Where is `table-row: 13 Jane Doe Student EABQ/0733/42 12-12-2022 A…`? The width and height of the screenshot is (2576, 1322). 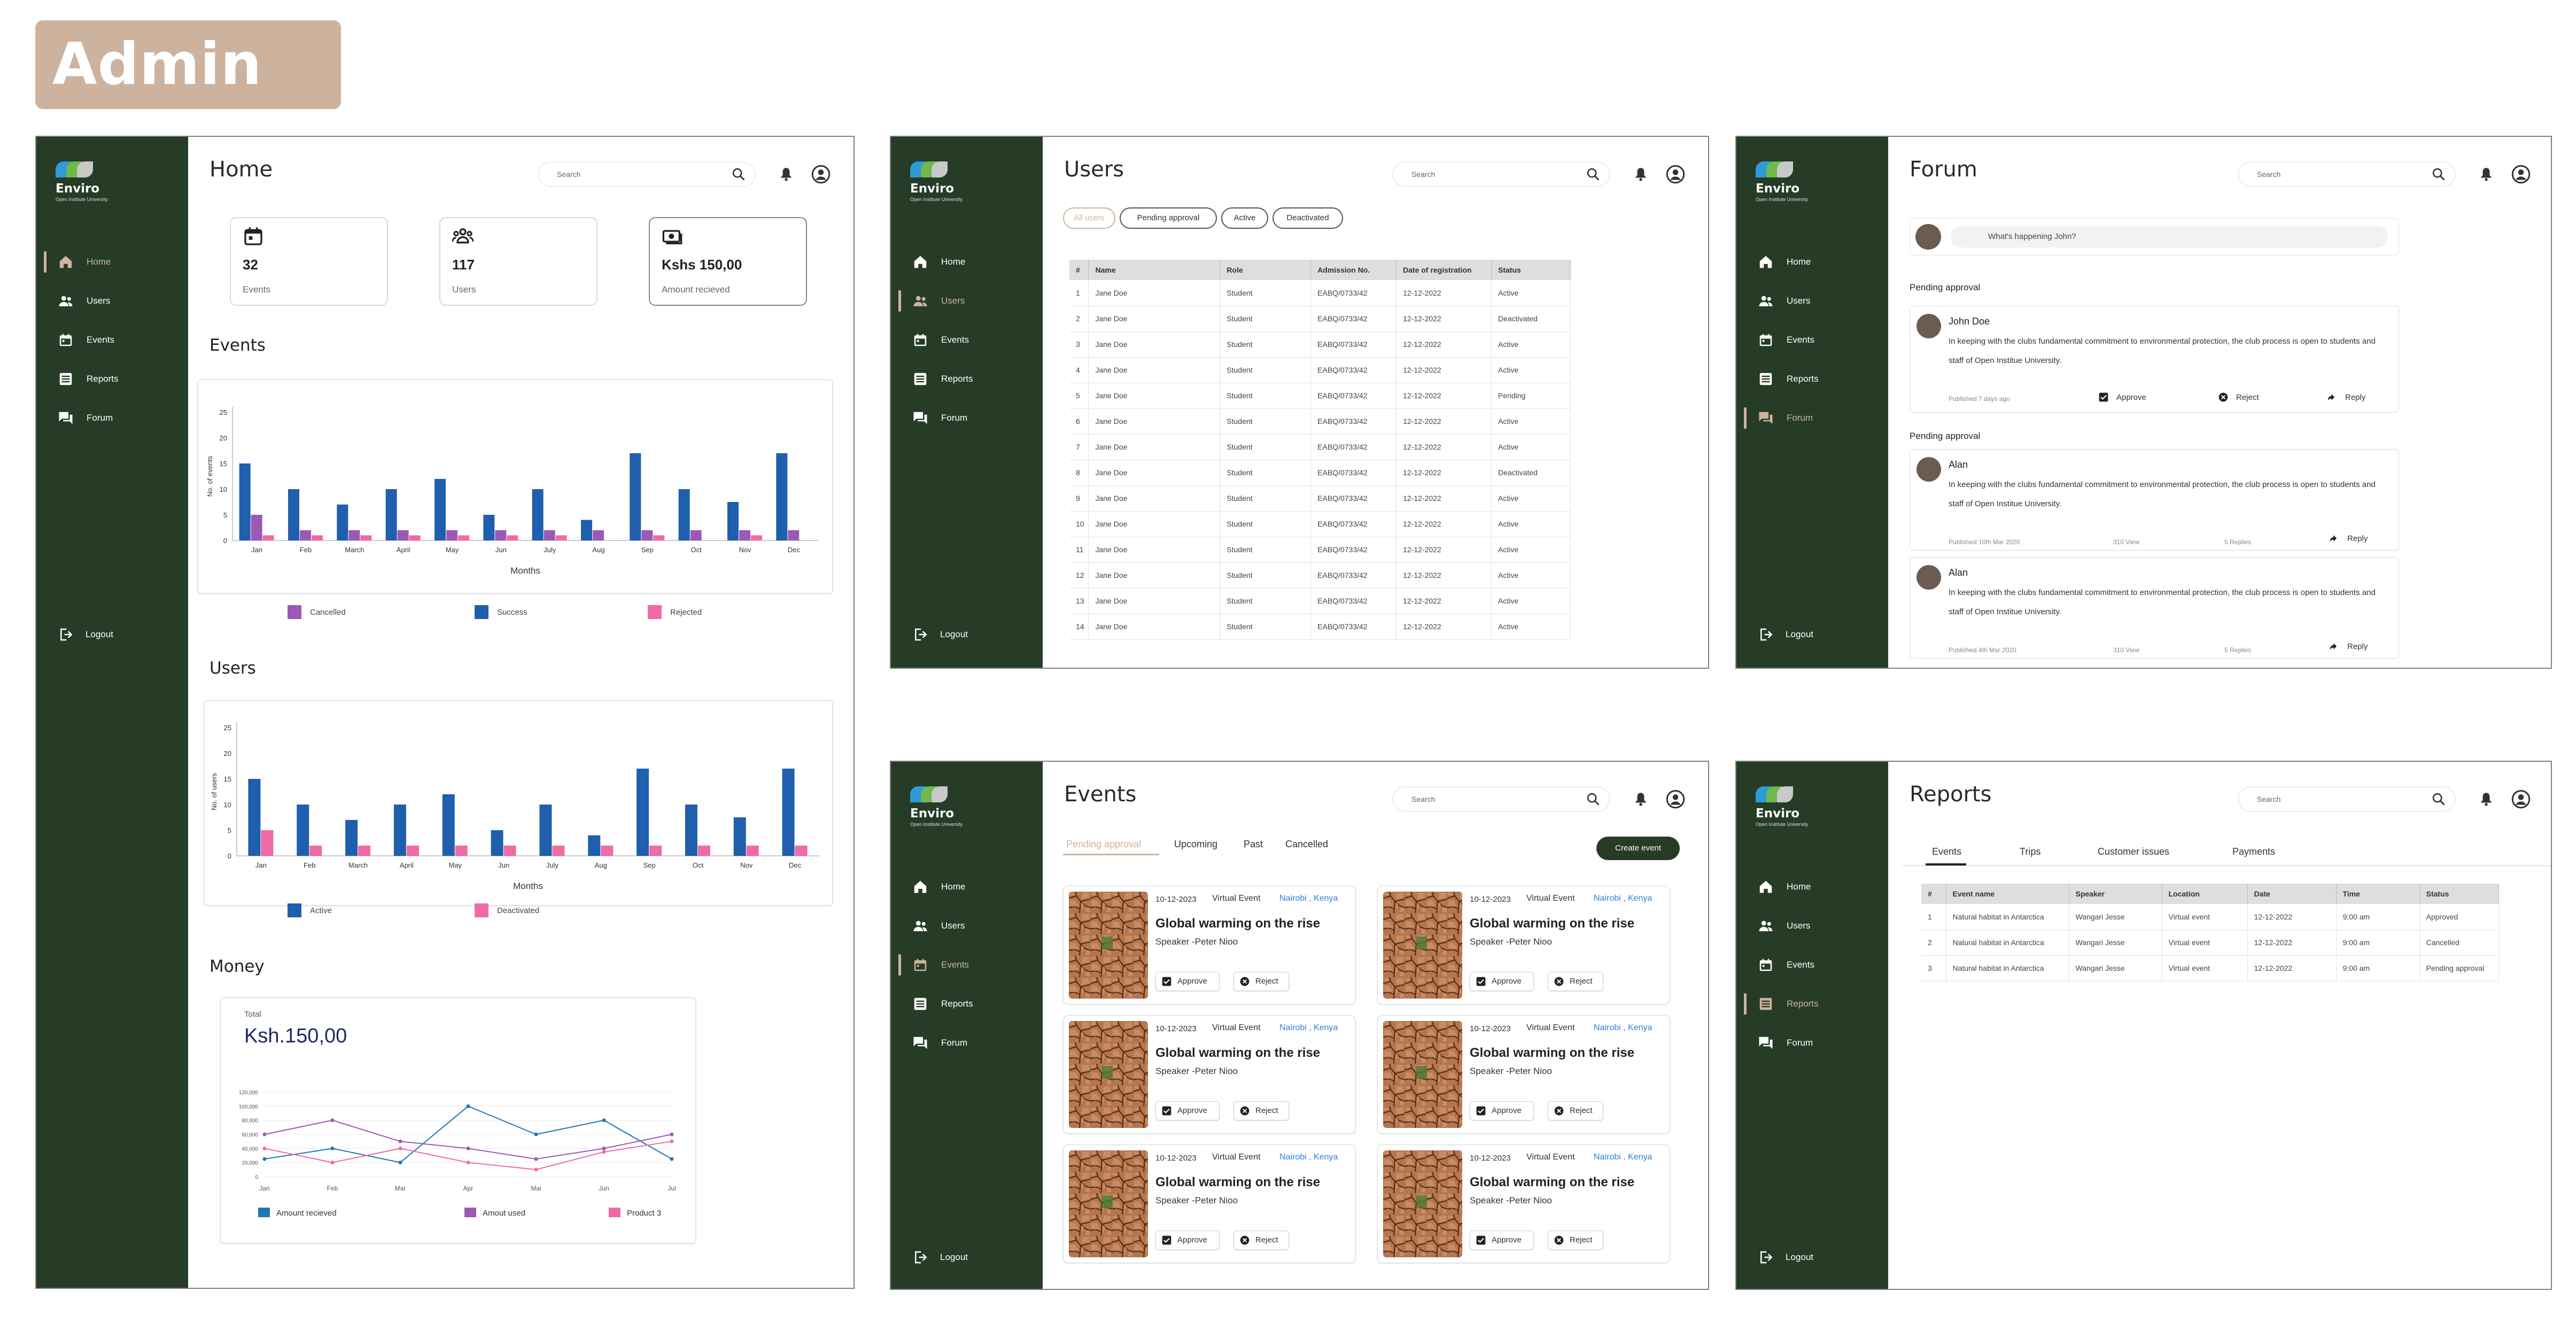 table-row: 13 Jane Doe Student EABQ/0733/42 12-12-2022 A… is located at coordinates (1320, 601).